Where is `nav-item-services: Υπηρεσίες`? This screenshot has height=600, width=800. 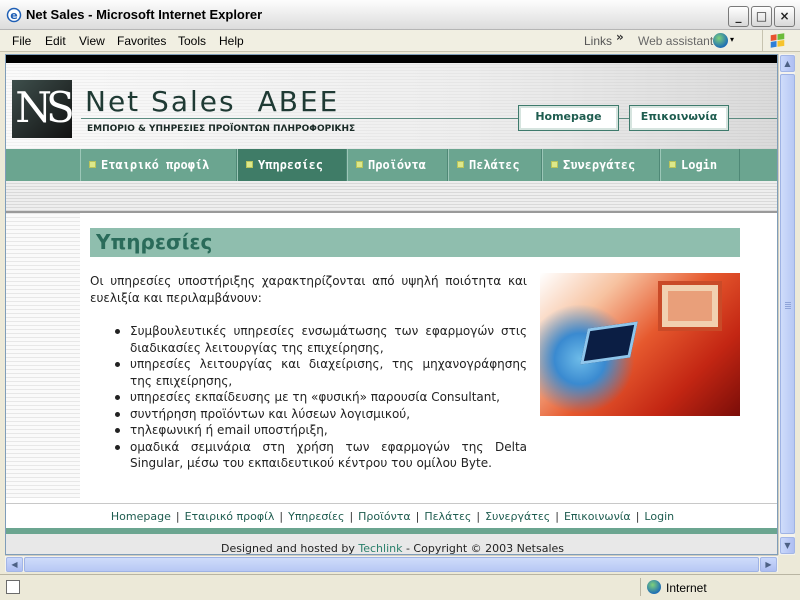 nav-item-services: Υπηρεσίες is located at coordinates (292, 165).